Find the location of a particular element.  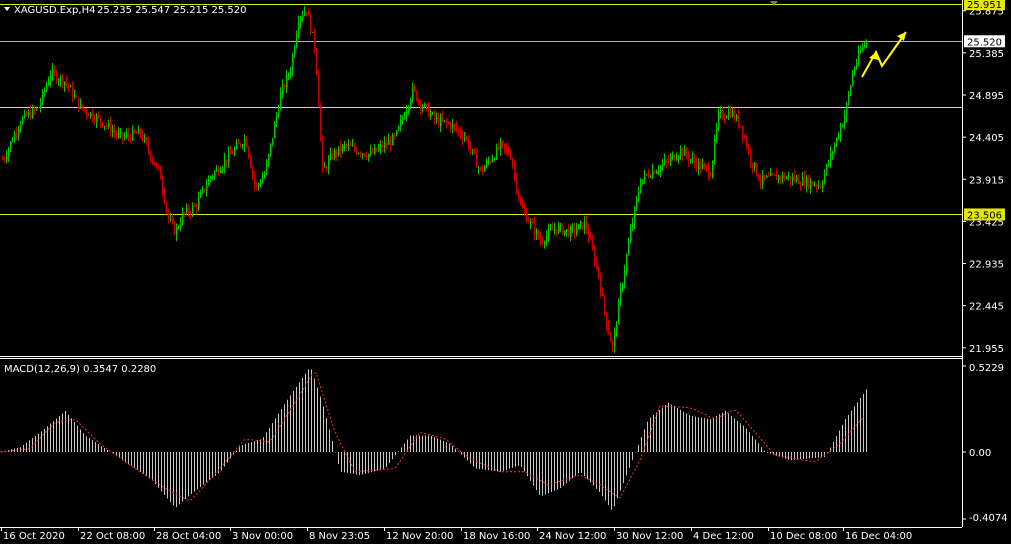

time-tick-label: 3 Nov 00:00 is located at coordinates (262, 536).